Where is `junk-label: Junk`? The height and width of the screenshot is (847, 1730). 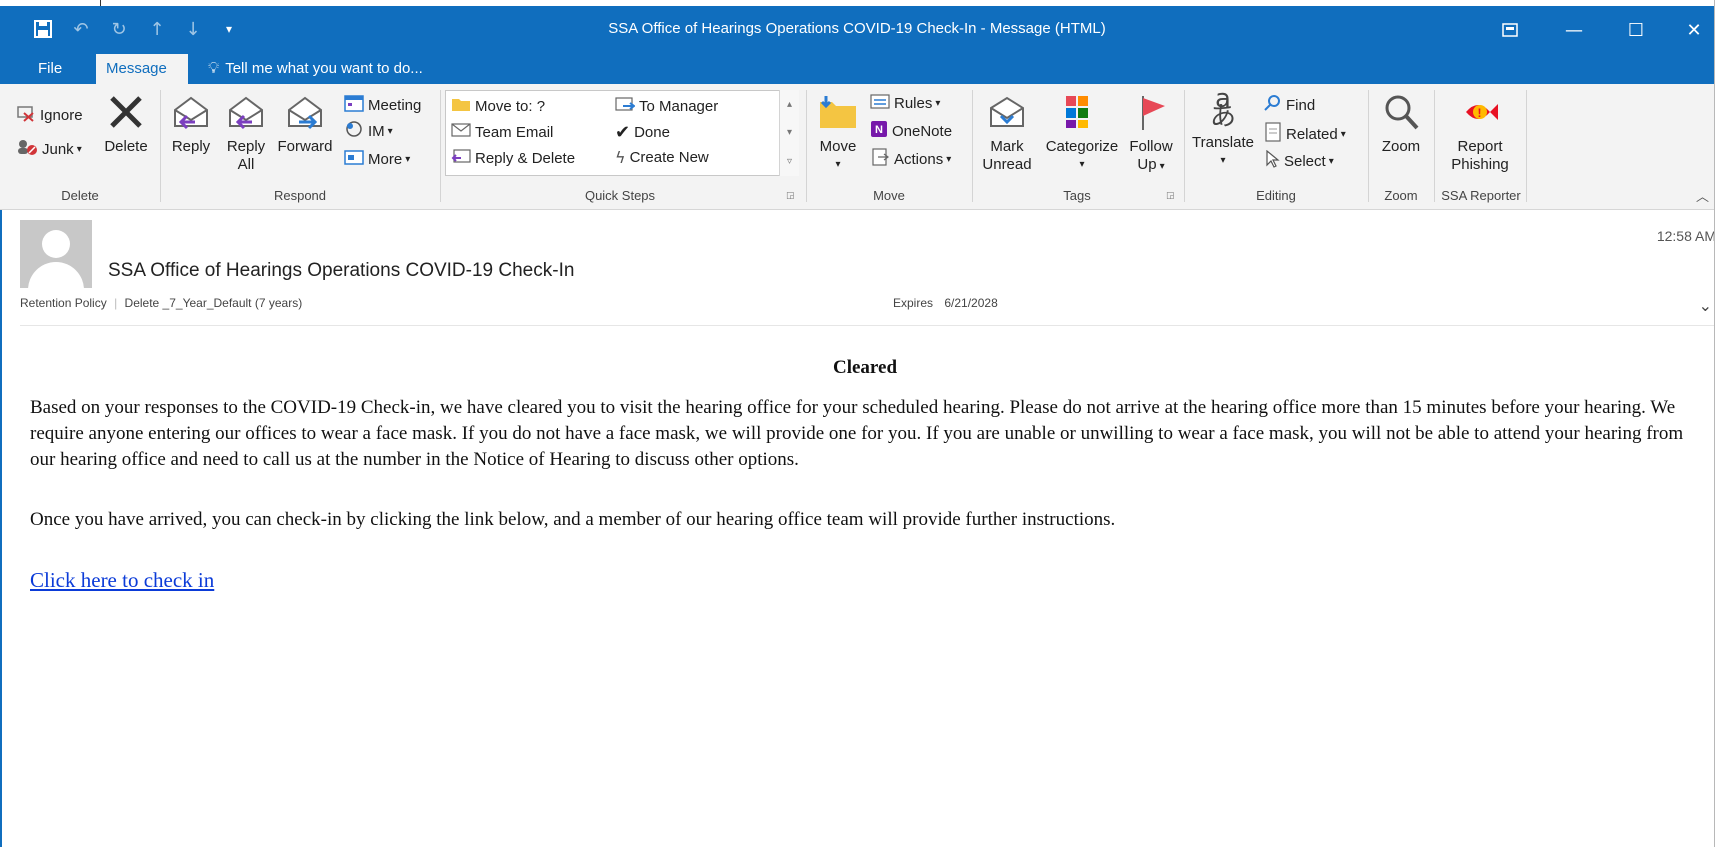 junk-label: Junk is located at coordinates (58, 149).